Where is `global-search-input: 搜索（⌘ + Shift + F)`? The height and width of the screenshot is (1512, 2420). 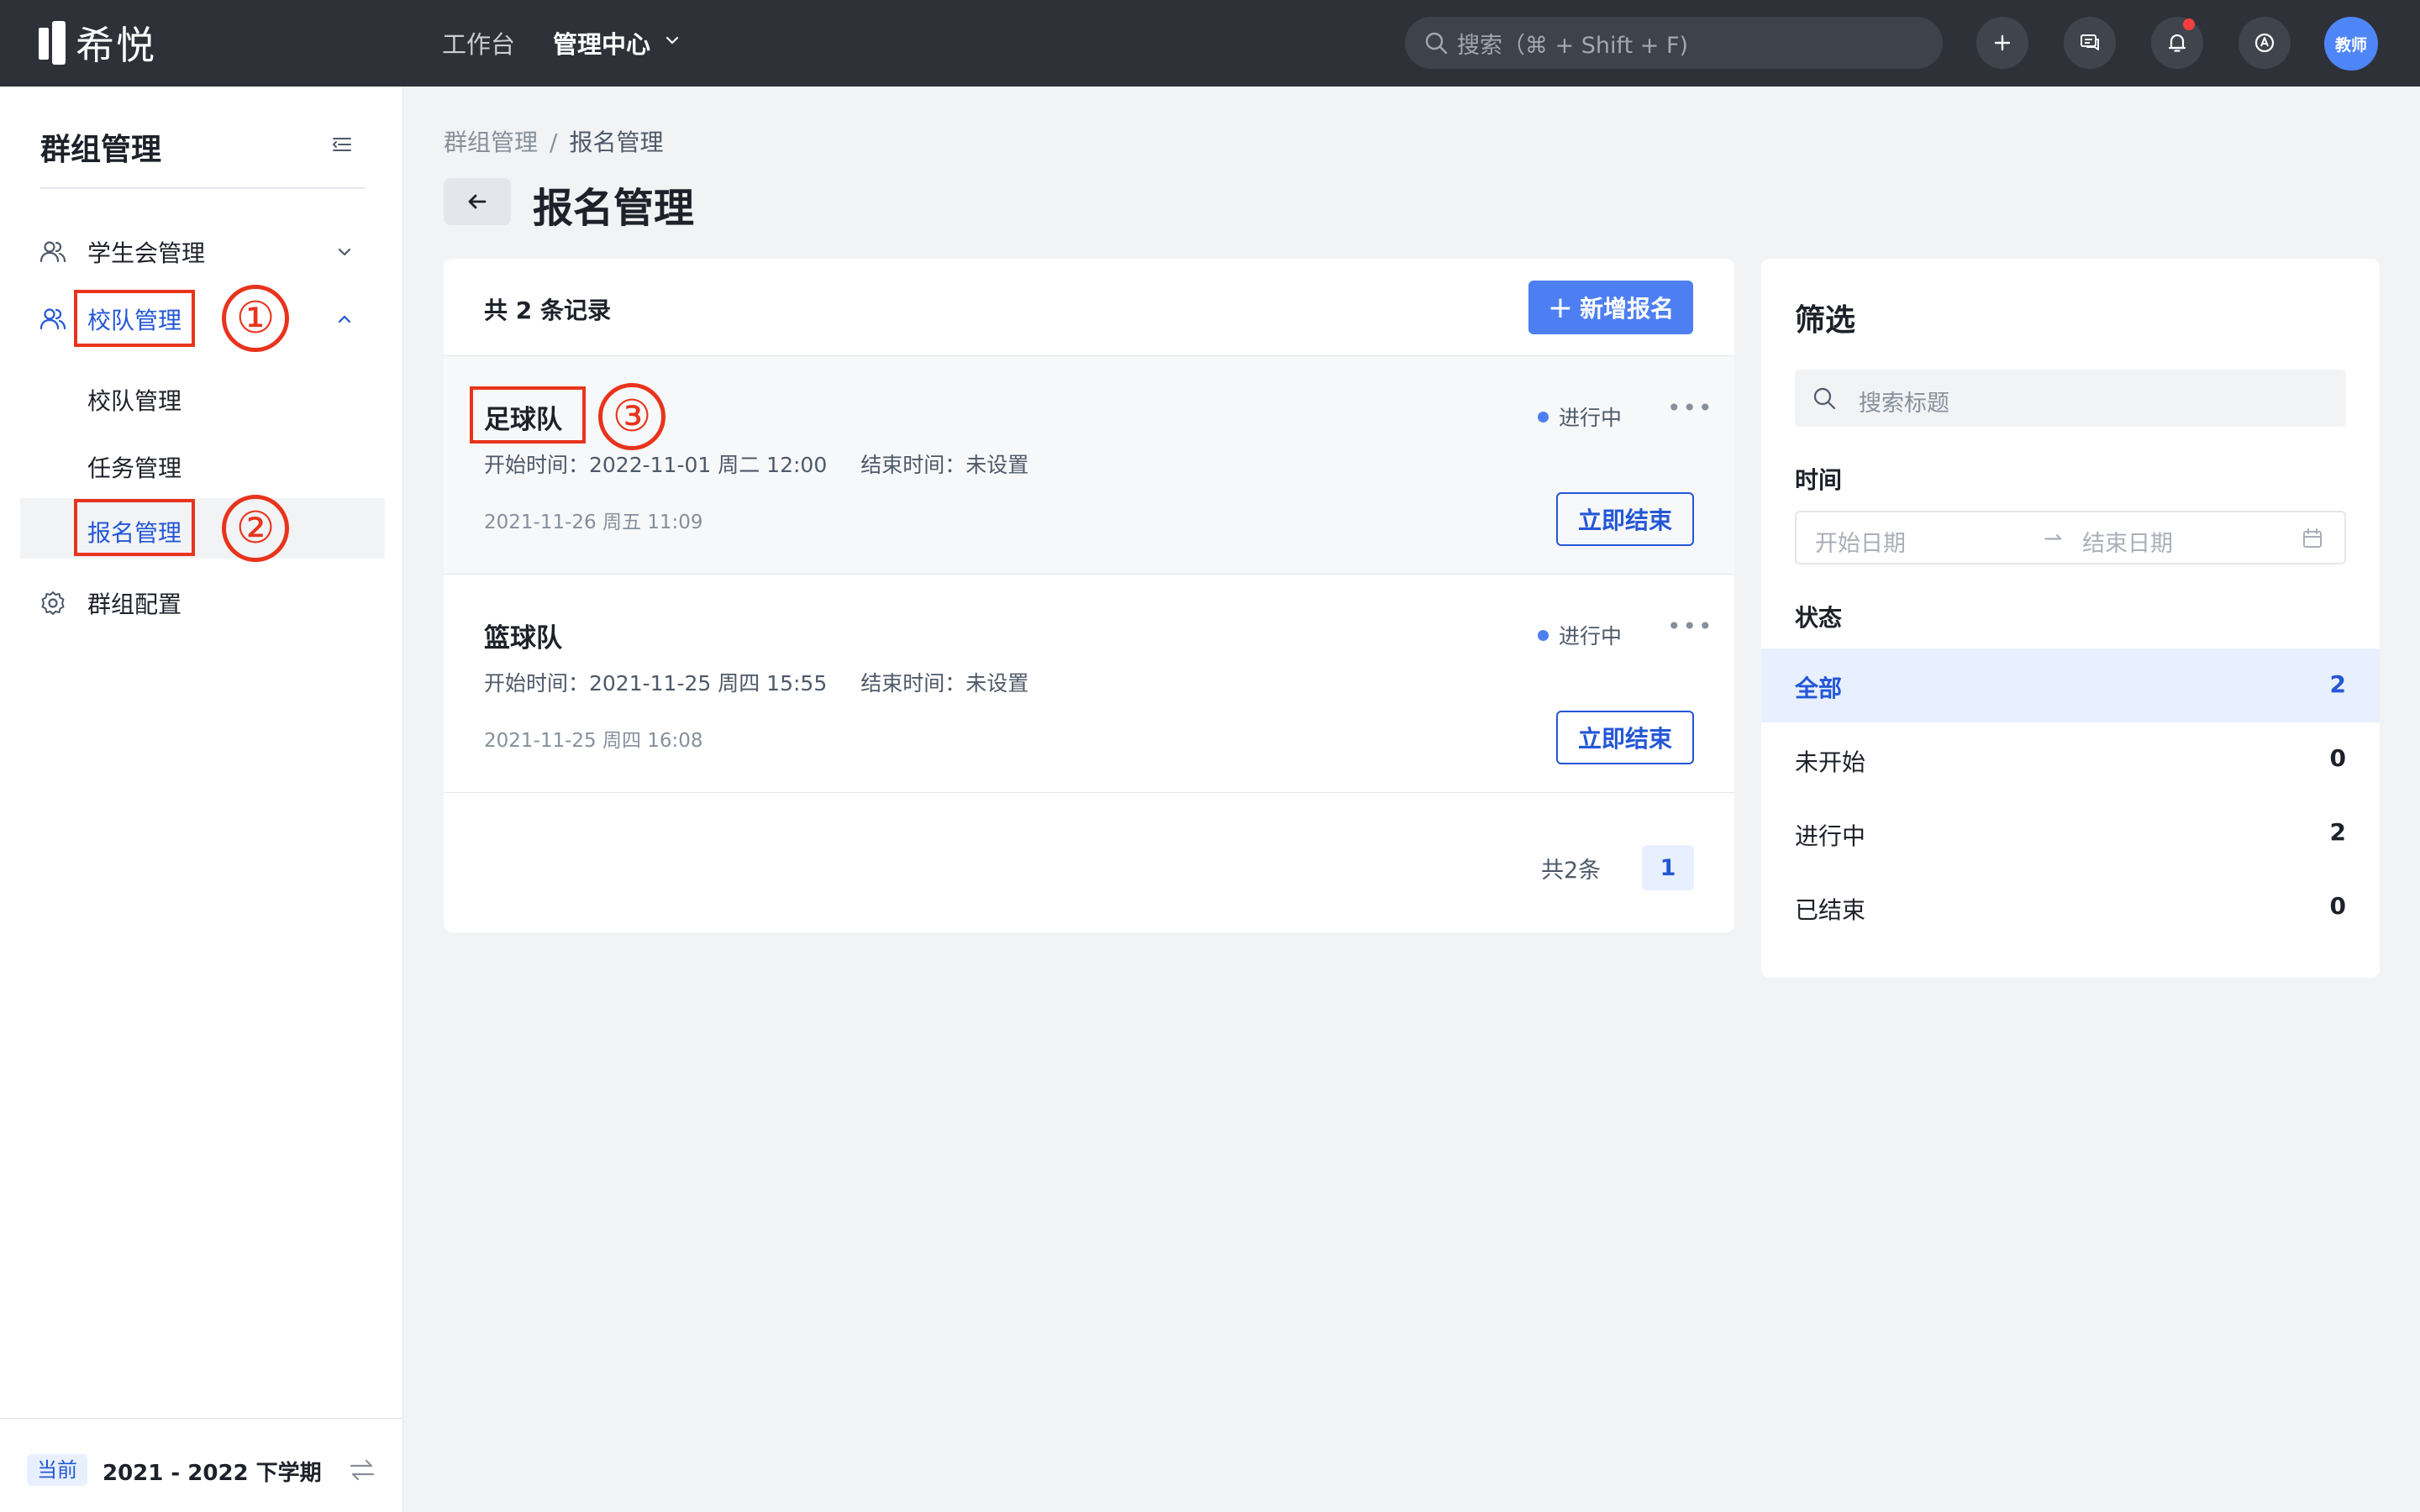
global-search-input: 搜索（⌘ + Shift + F) is located at coordinates (1674, 43).